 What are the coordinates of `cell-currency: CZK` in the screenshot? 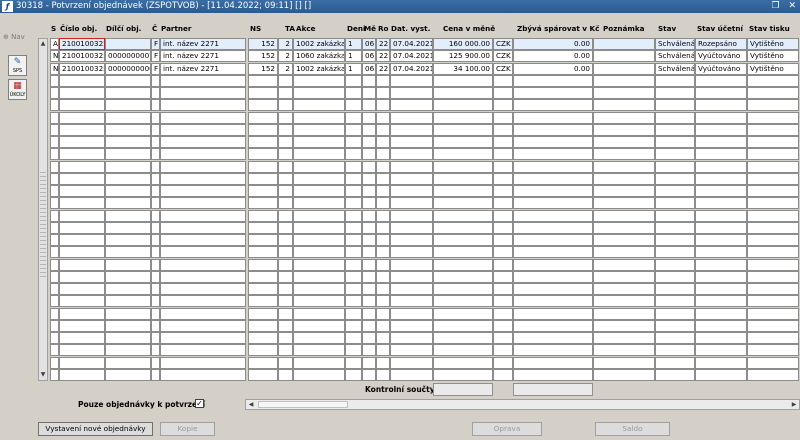 It's located at (503, 44).